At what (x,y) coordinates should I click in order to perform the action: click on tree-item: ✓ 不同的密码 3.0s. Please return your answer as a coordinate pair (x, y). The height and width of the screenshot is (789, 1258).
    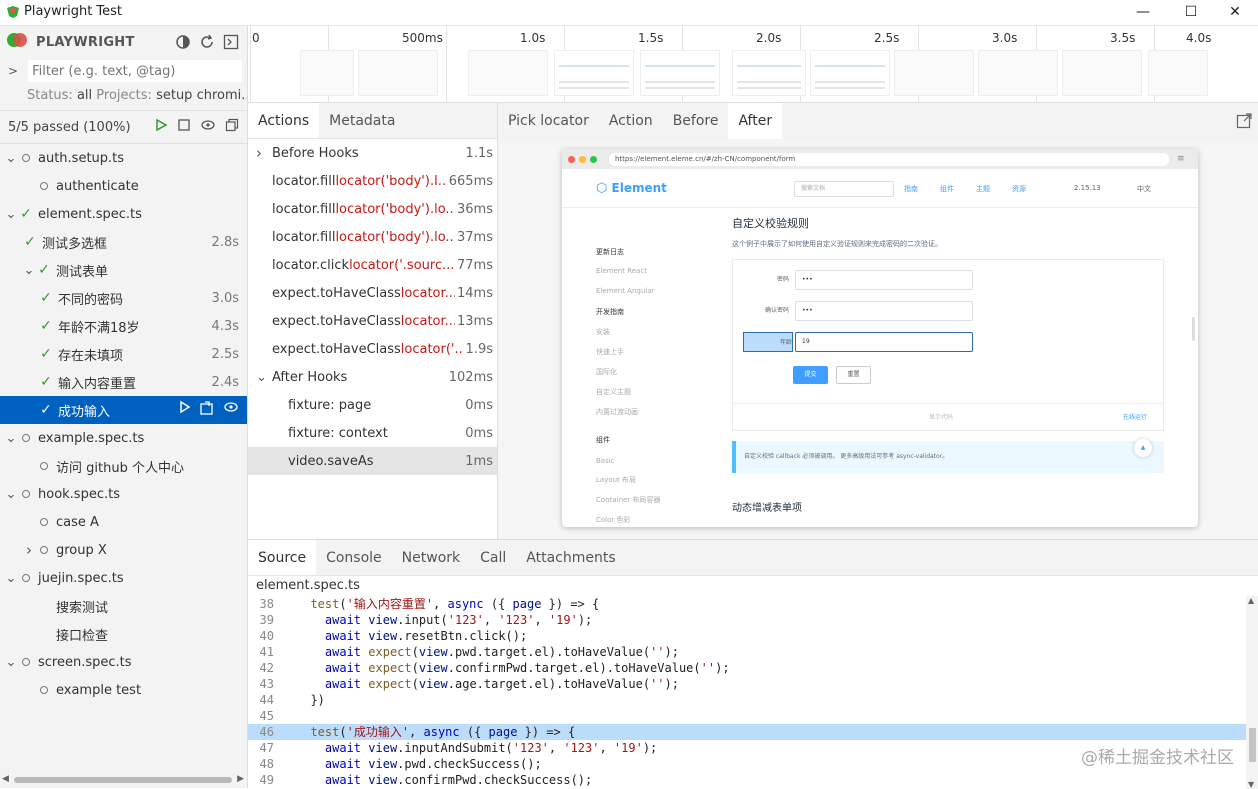
    Looking at the image, I should click on (123, 298).